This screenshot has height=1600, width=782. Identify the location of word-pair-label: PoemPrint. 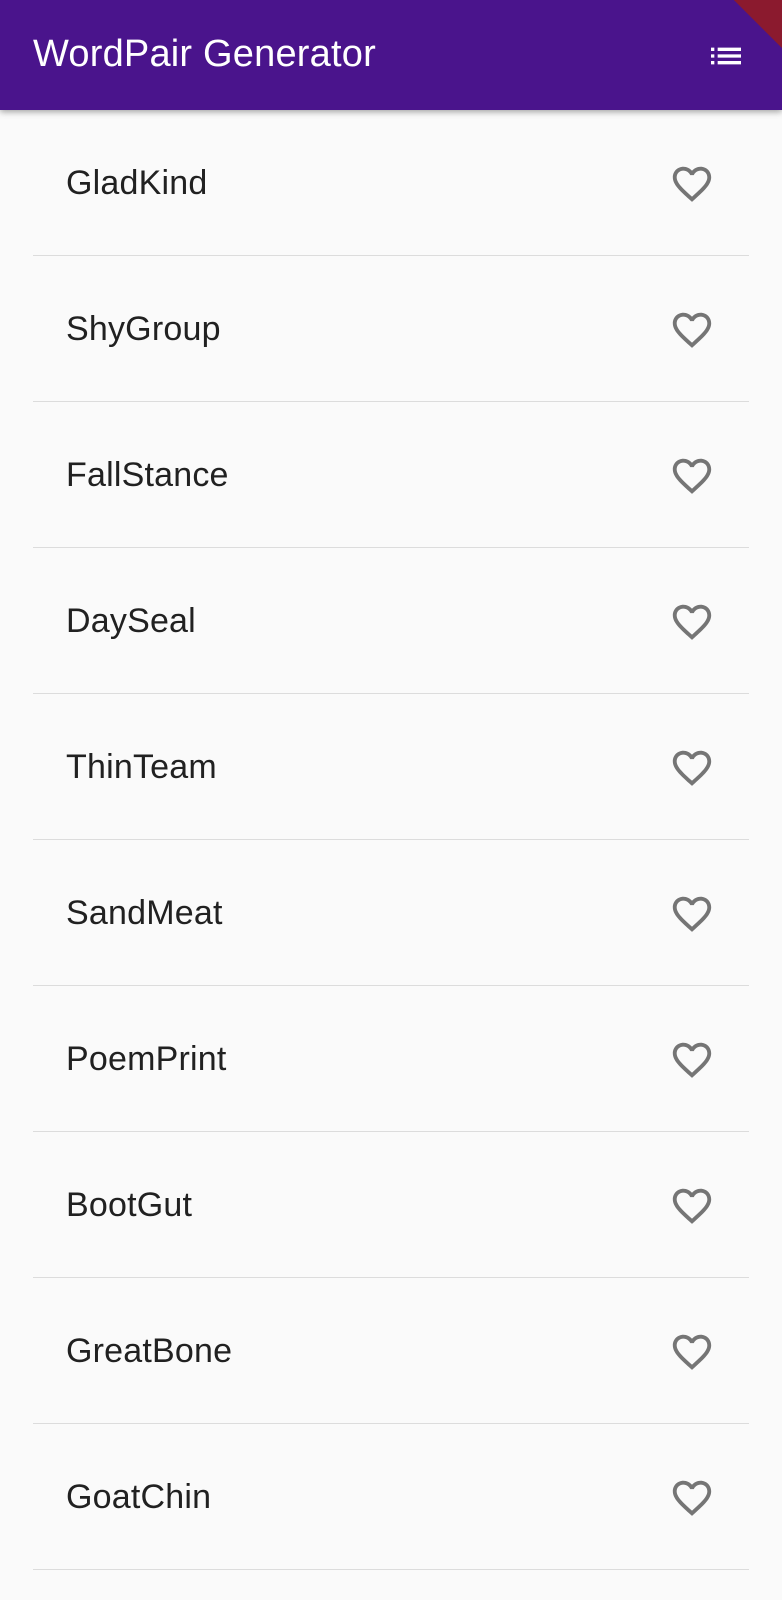
(146, 1059).